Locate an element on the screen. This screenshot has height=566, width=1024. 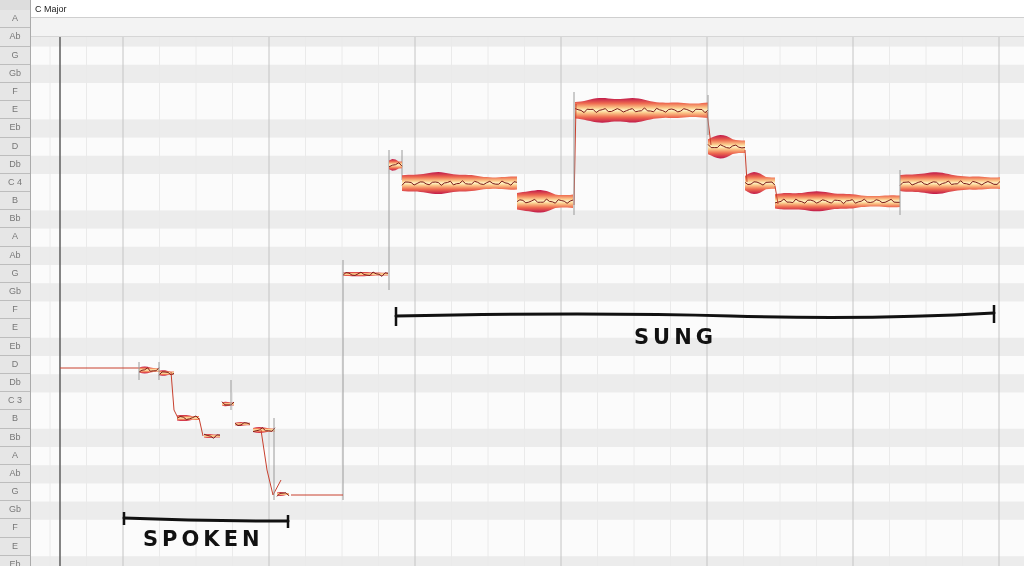
piano-key-label: G is located at coordinates (15, 492).